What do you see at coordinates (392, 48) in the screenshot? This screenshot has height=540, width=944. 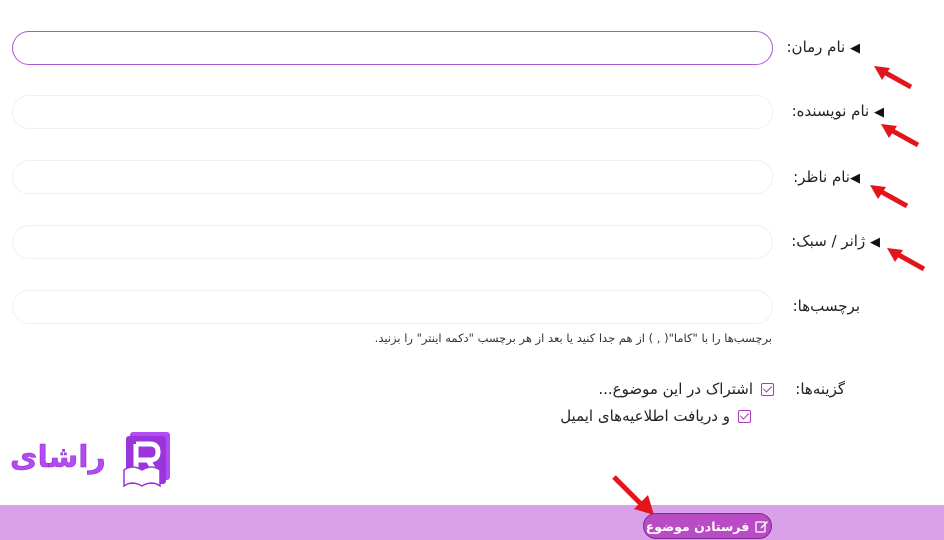 I see `novel-name-input` at bounding box center [392, 48].